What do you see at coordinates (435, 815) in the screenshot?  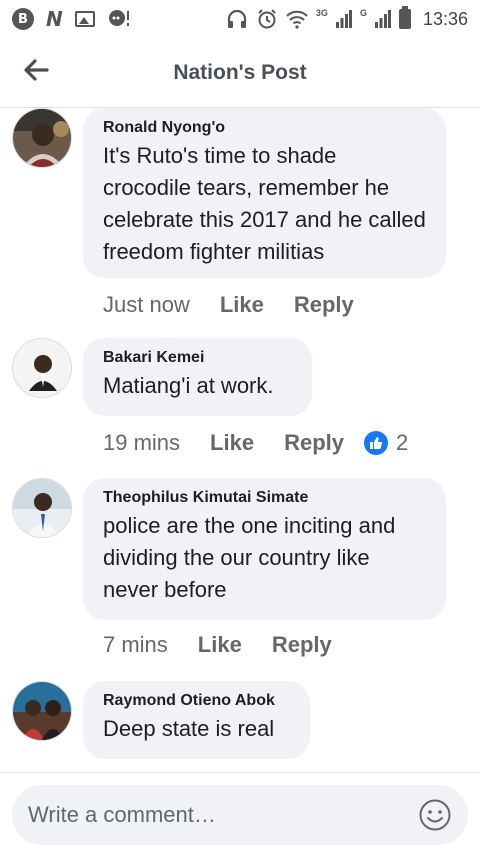 I see `smiley-icon` at bounding box center [435, 815].